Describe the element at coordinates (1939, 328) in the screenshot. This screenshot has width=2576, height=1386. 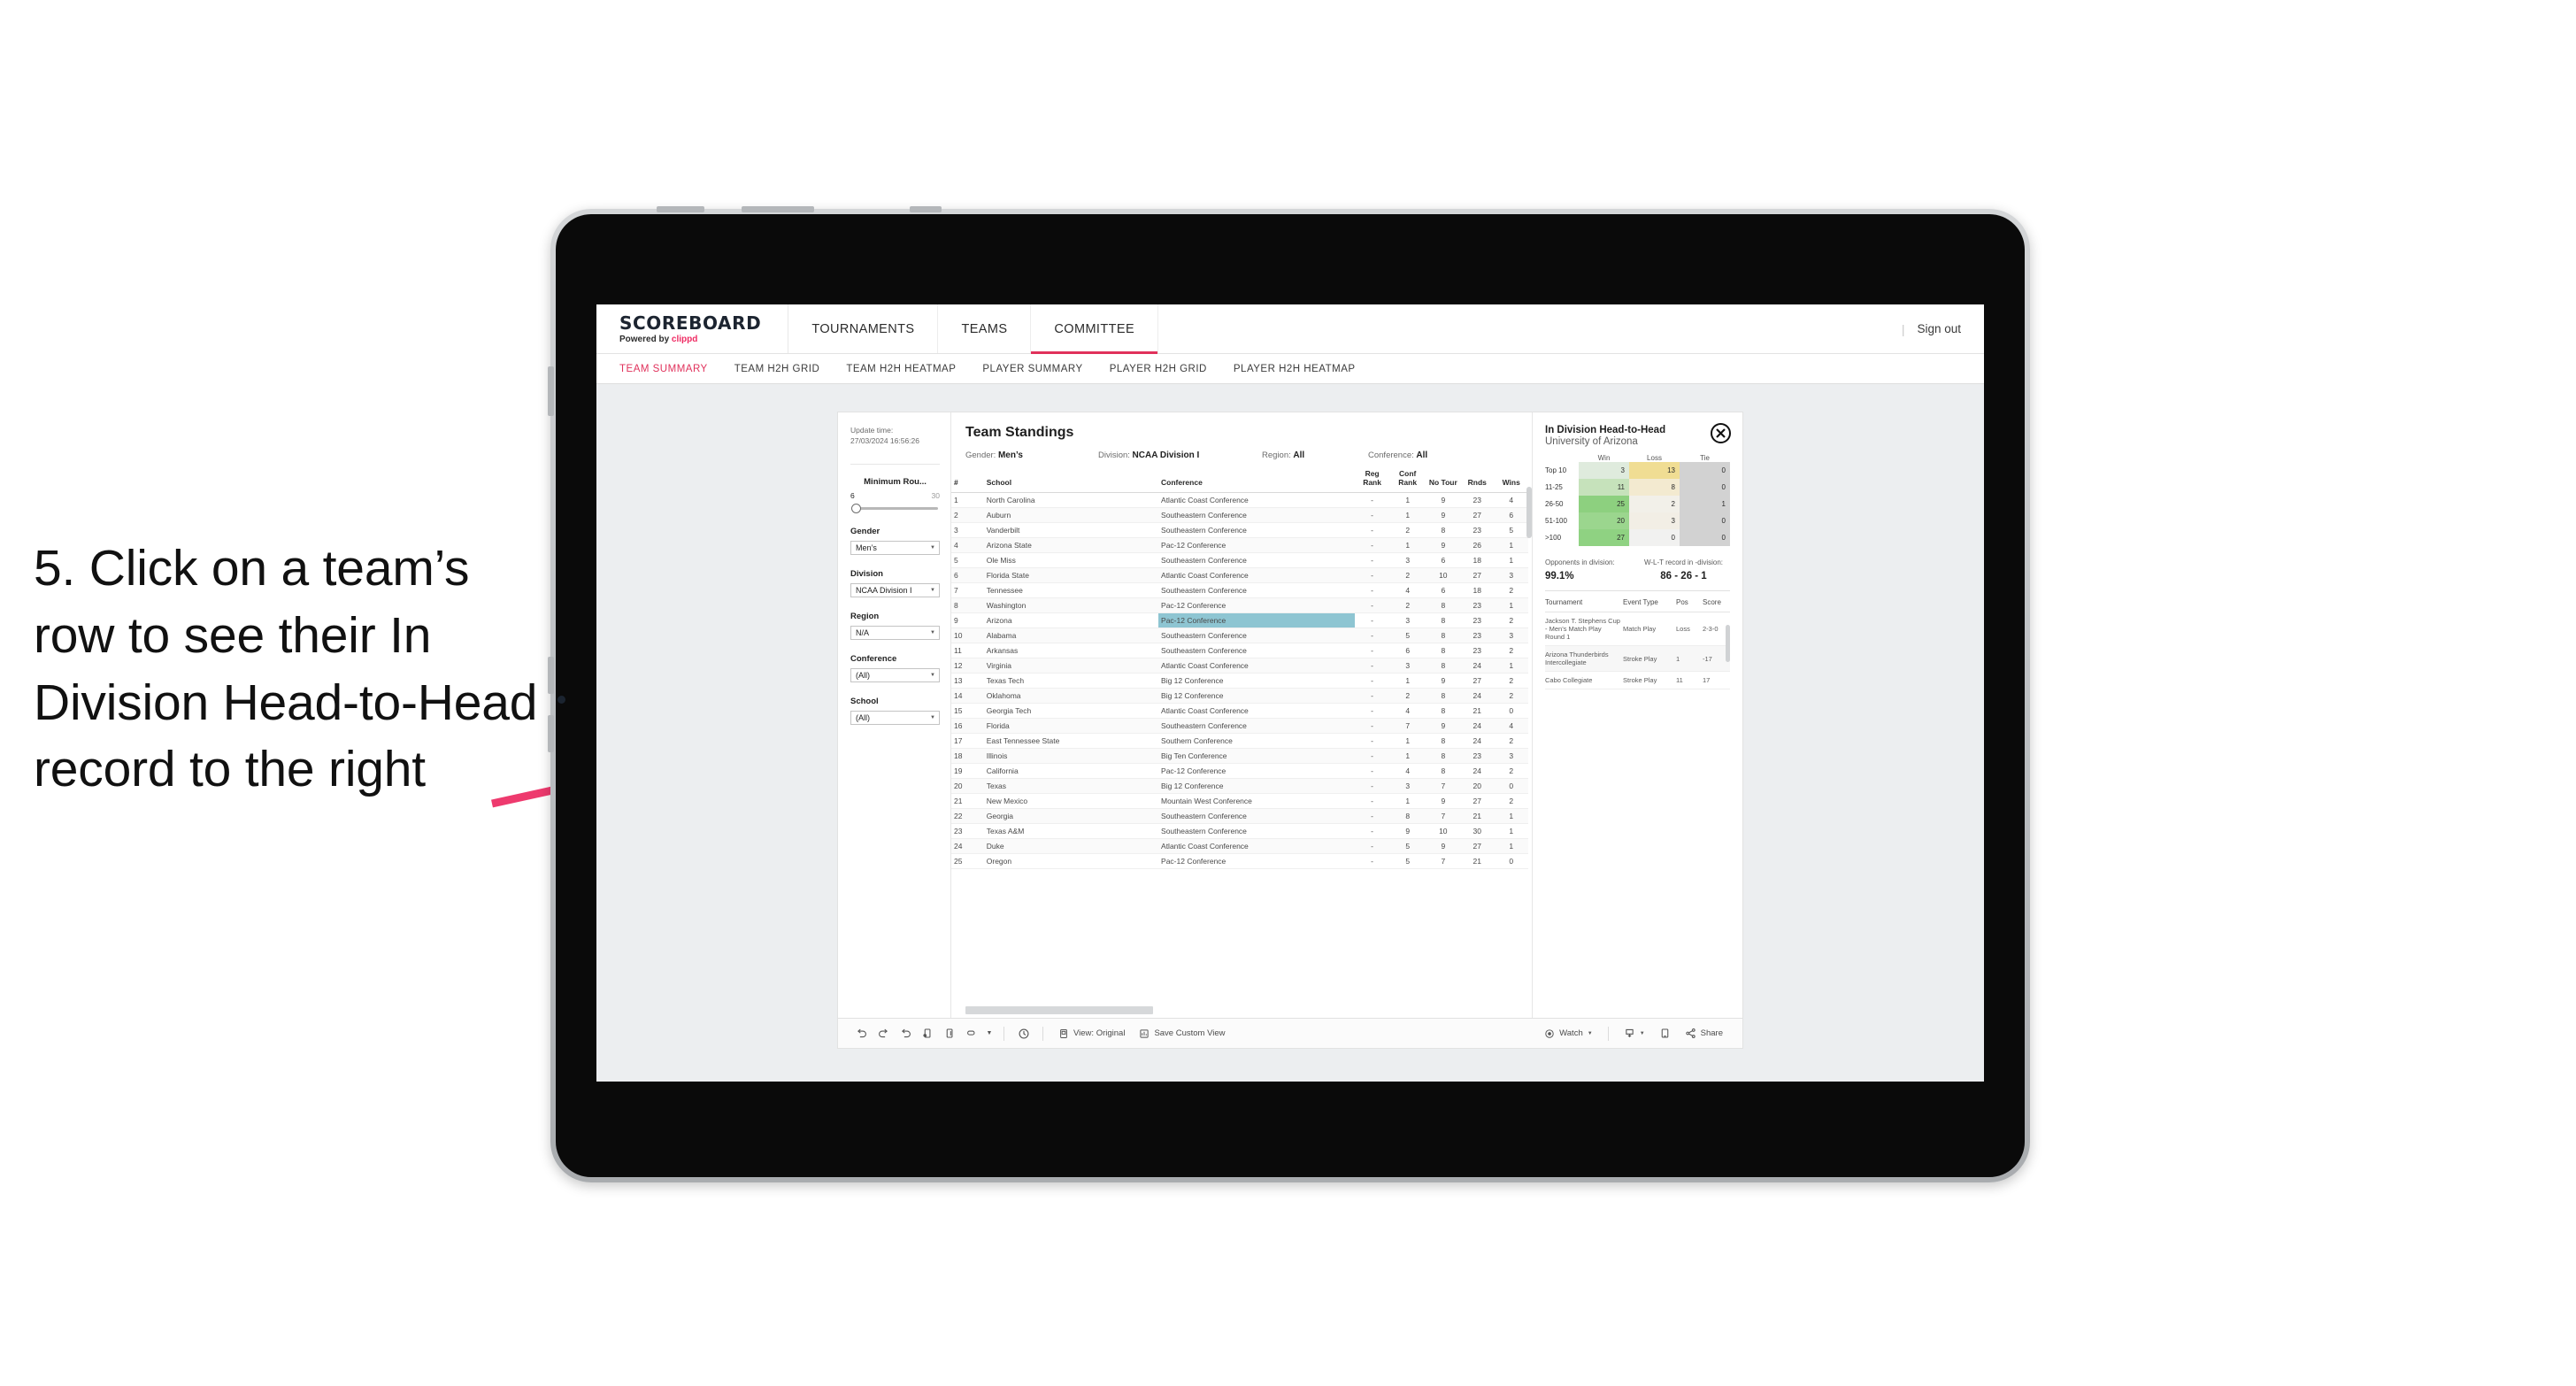
I see `sign-out-link: Sign out` at that location.